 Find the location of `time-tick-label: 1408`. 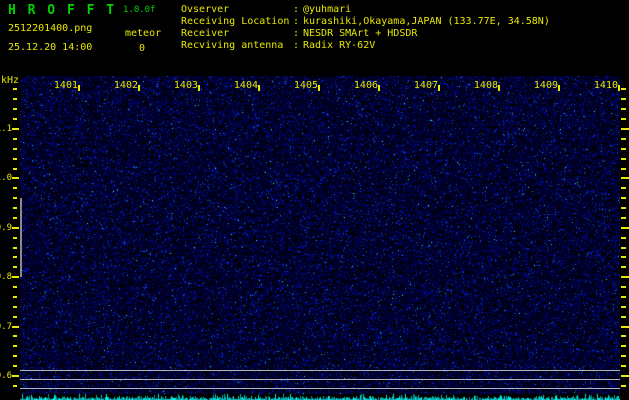

time-tick-label: 1408 is located at coordinates (485, 85).